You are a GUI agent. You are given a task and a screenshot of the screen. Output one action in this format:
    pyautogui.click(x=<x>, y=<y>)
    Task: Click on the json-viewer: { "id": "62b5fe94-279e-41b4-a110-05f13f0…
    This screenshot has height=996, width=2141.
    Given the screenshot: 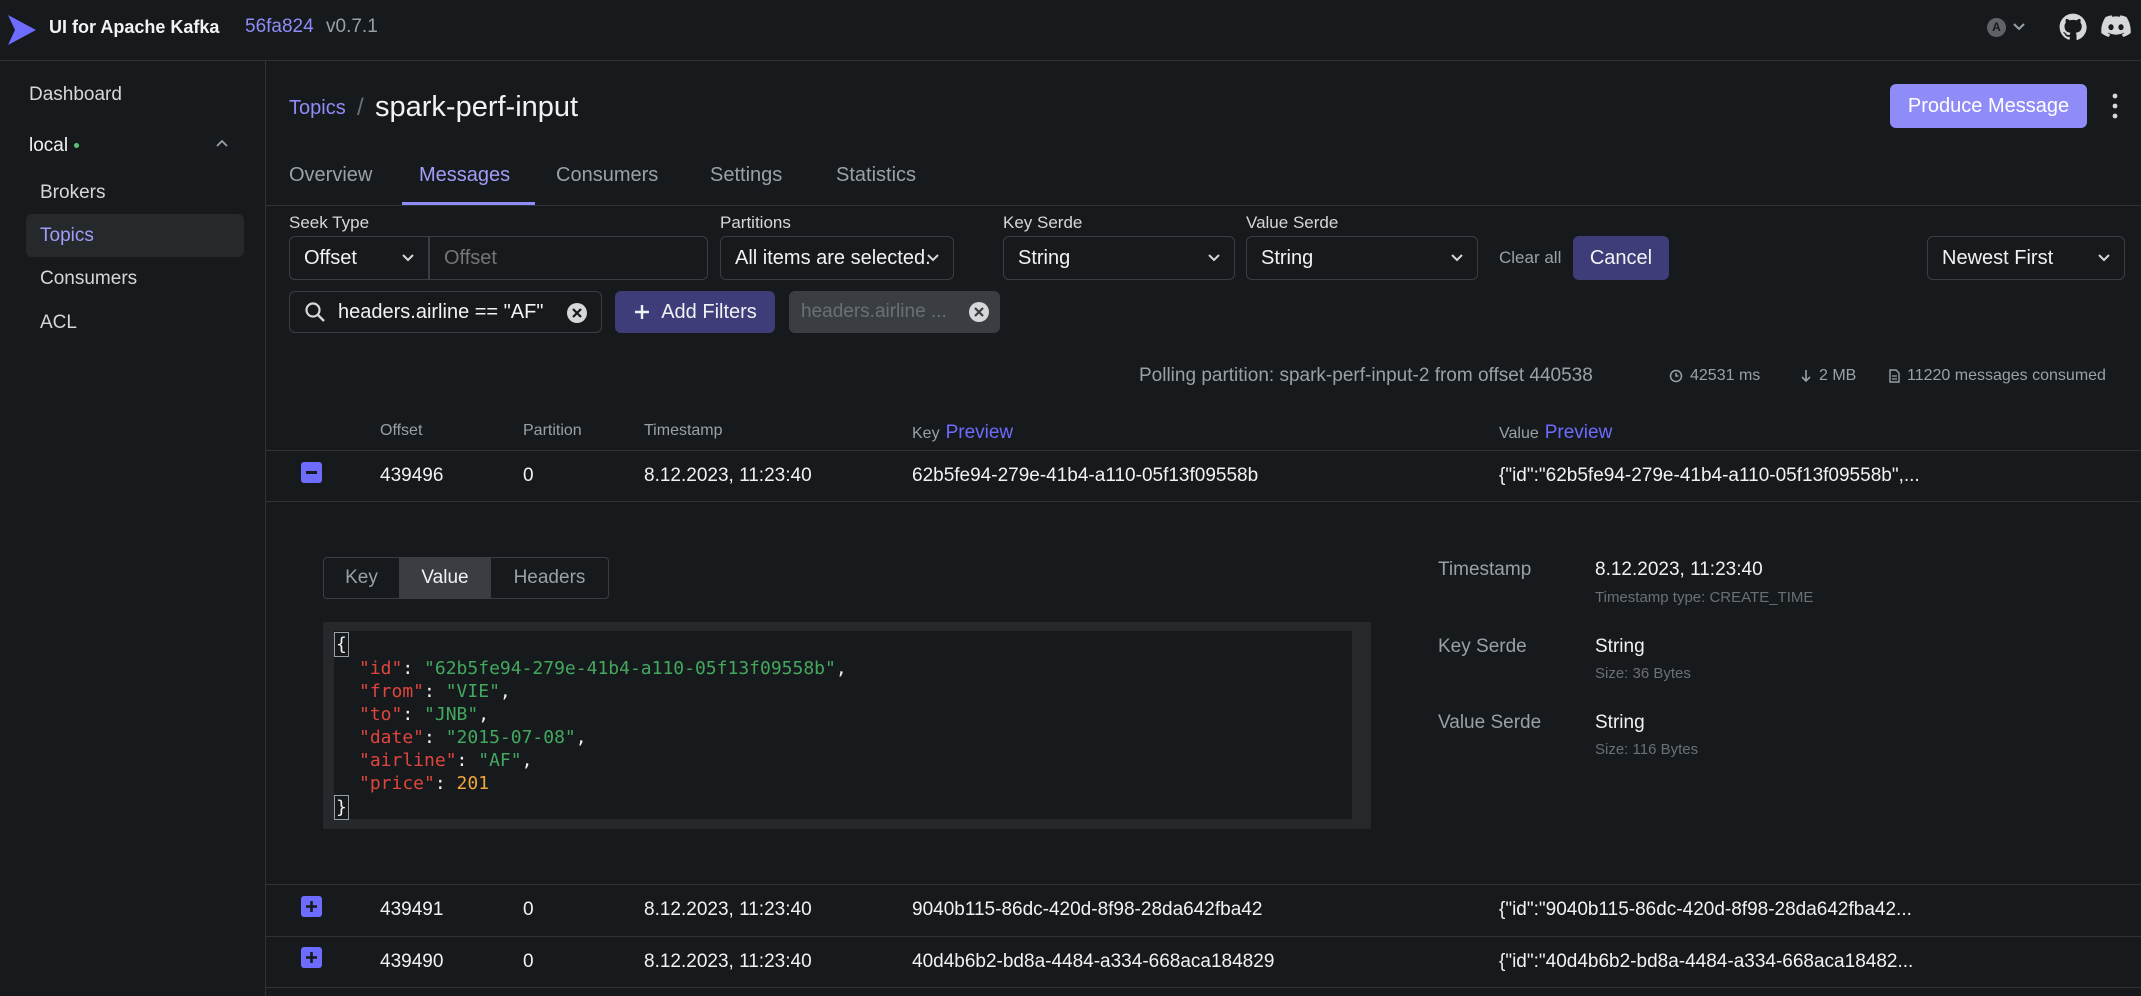 What is the action you would take?
    pyautogui.click(x=847, y=725)
    